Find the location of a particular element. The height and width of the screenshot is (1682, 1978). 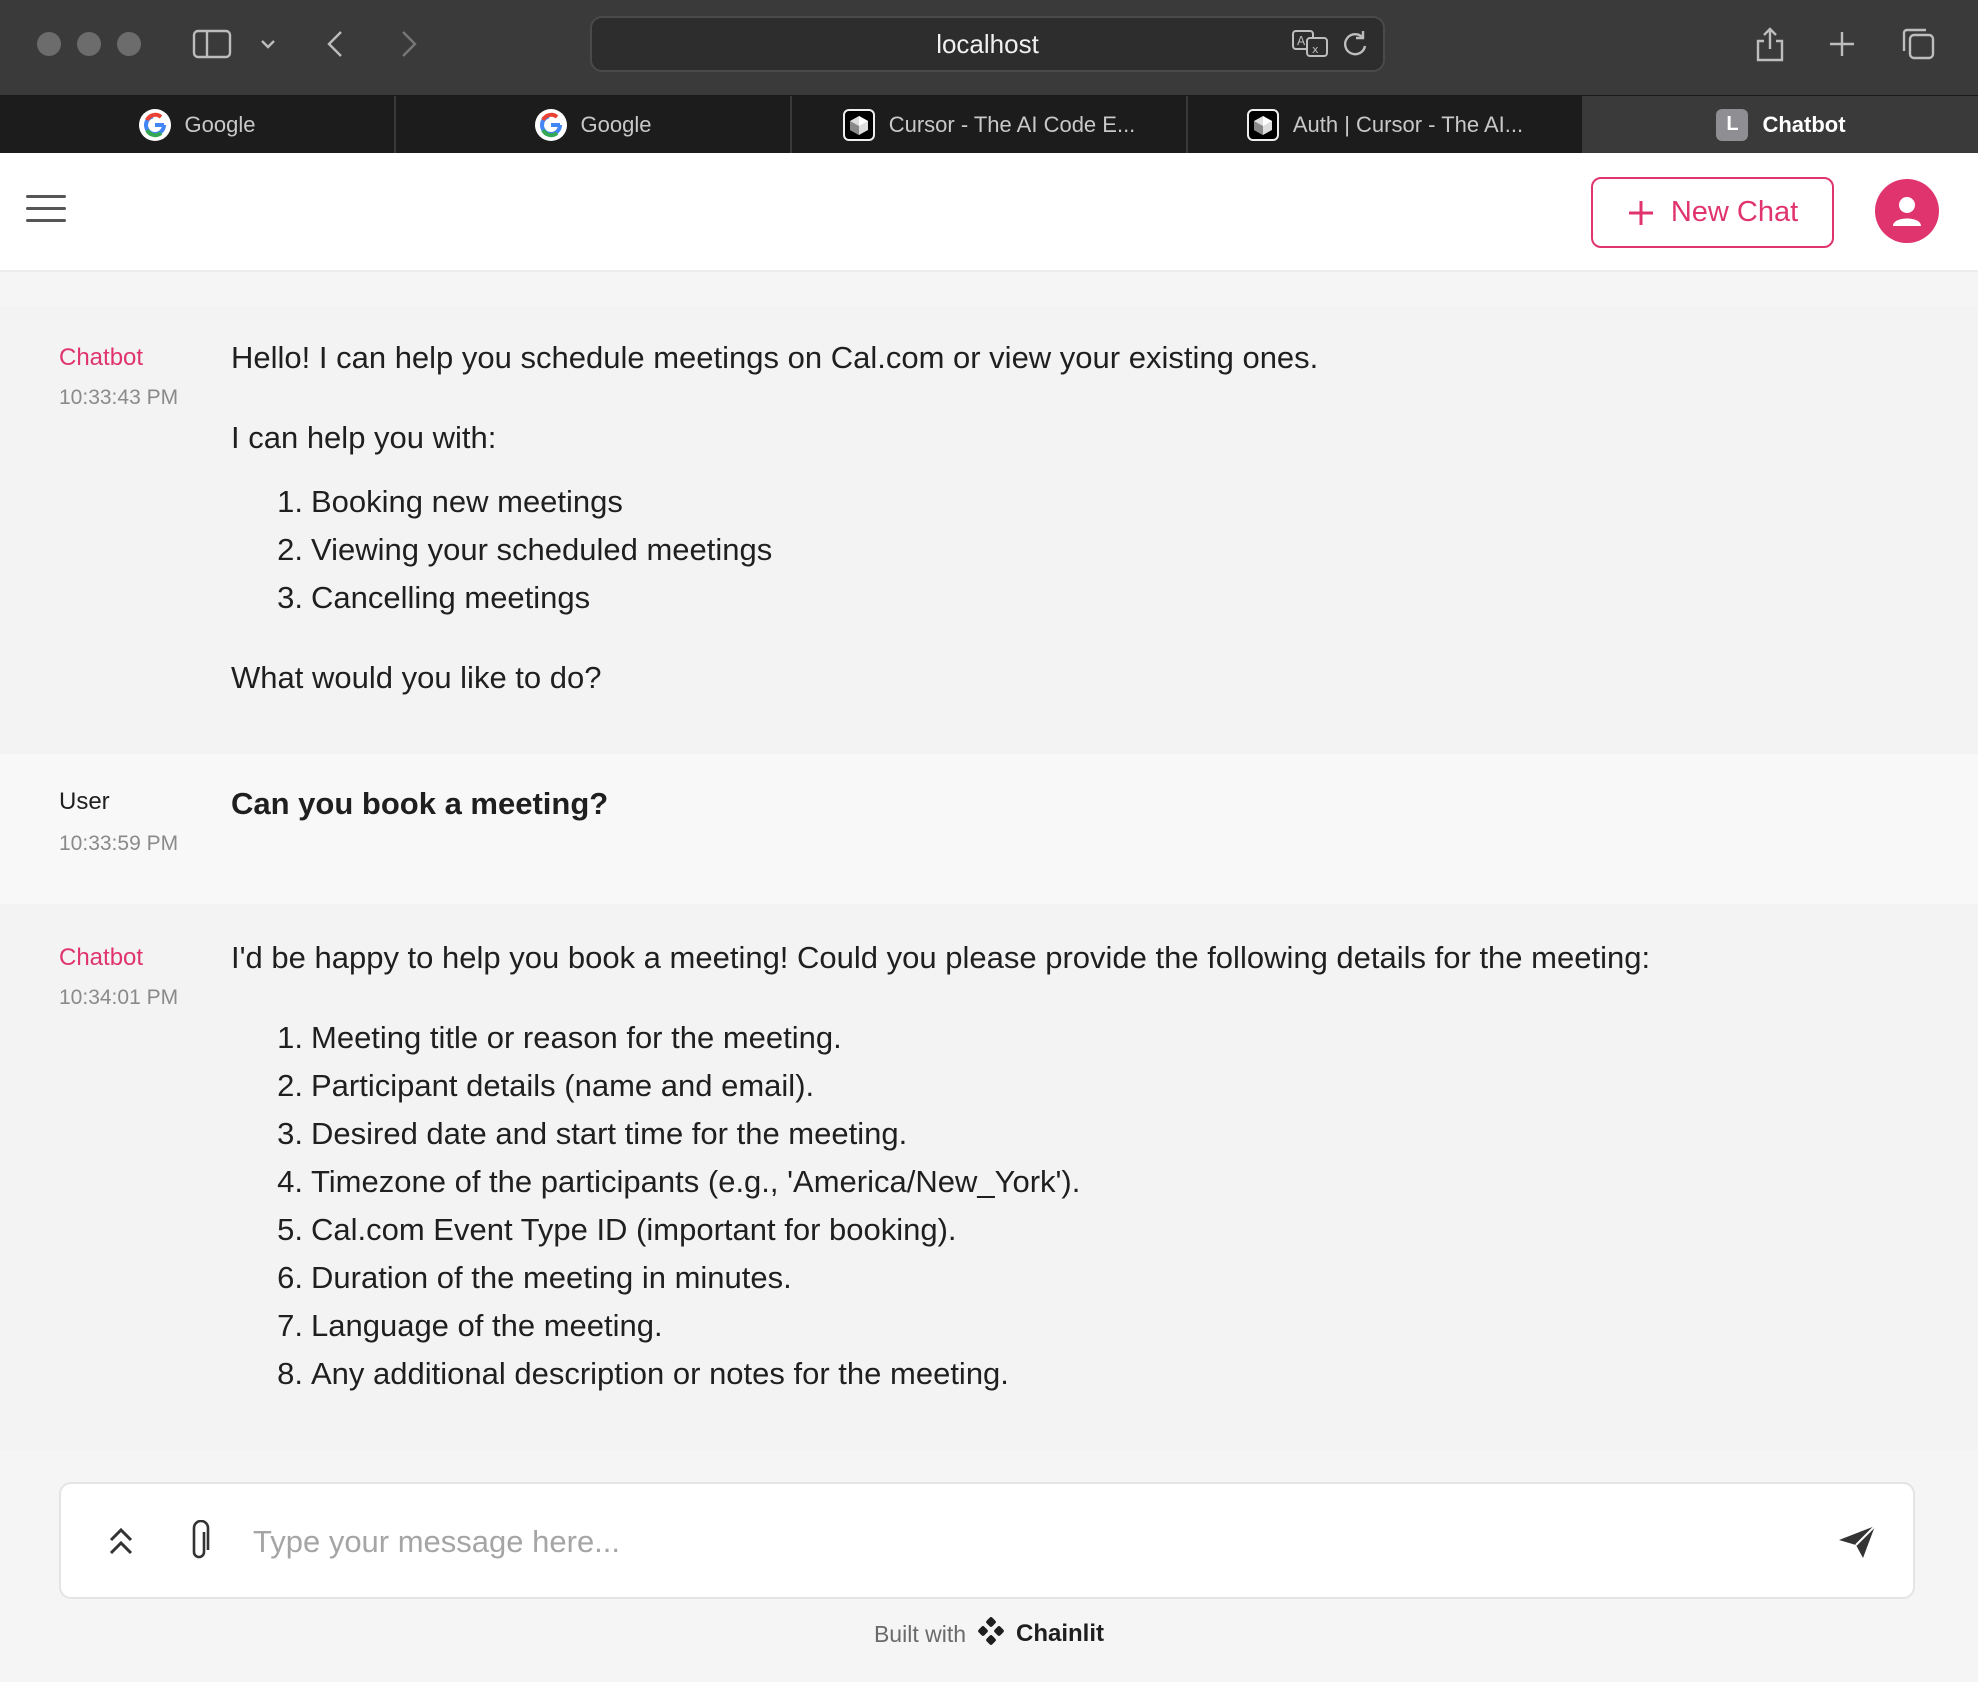

user-icon is located at coordinates (1907, 211).